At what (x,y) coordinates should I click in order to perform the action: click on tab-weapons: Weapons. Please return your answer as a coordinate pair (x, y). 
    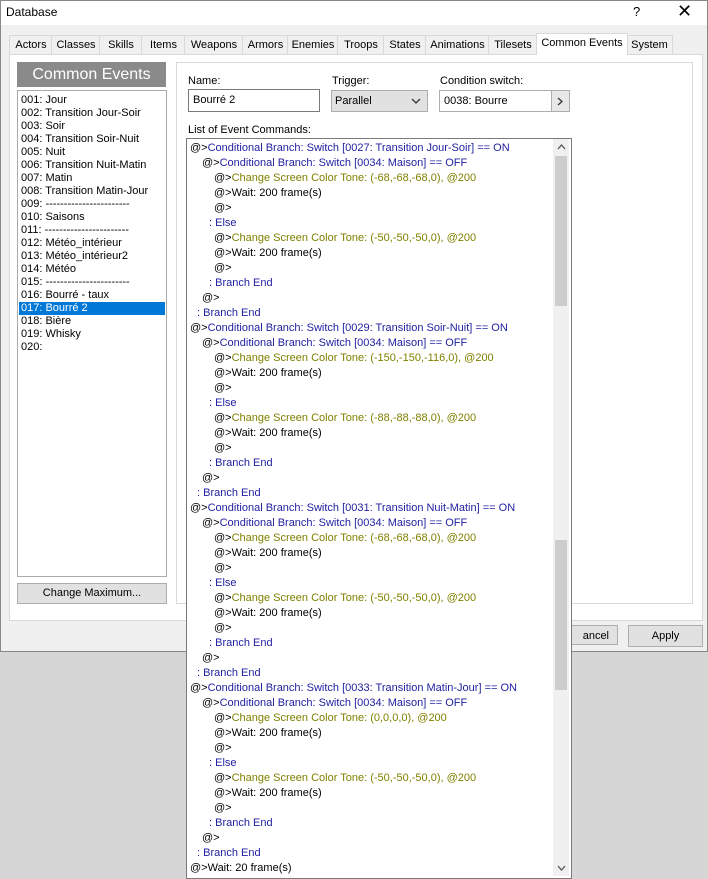
    Looking at the image, I should click on (214, 44).